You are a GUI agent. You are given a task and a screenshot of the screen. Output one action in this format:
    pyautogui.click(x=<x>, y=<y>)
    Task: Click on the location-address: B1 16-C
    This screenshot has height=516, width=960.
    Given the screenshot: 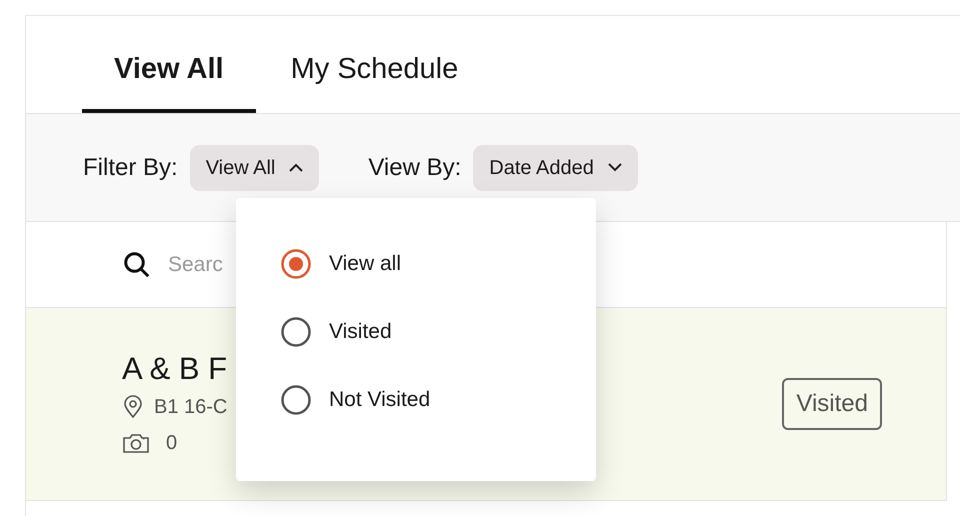 What is the action you would take?
    pyautogui.click(x=191, y=407)
    